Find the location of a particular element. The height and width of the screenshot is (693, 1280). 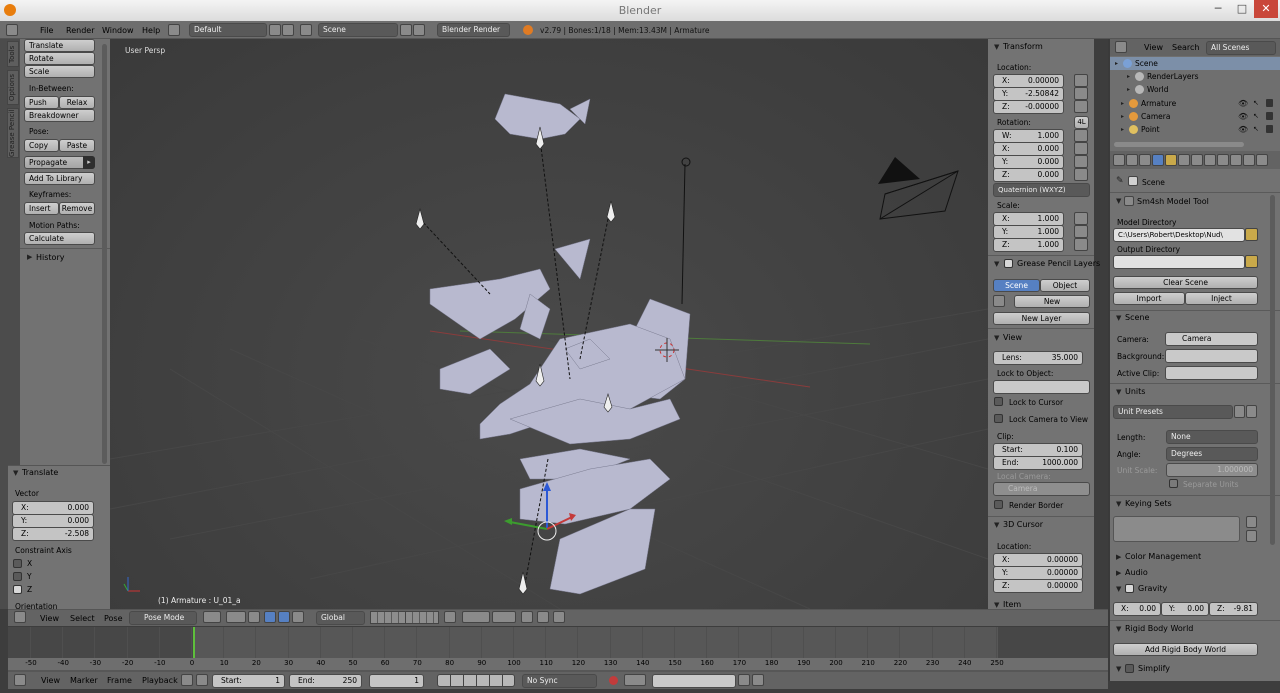

location-field-1: Y: -2.50842 is located at coordinates (1028, 94).